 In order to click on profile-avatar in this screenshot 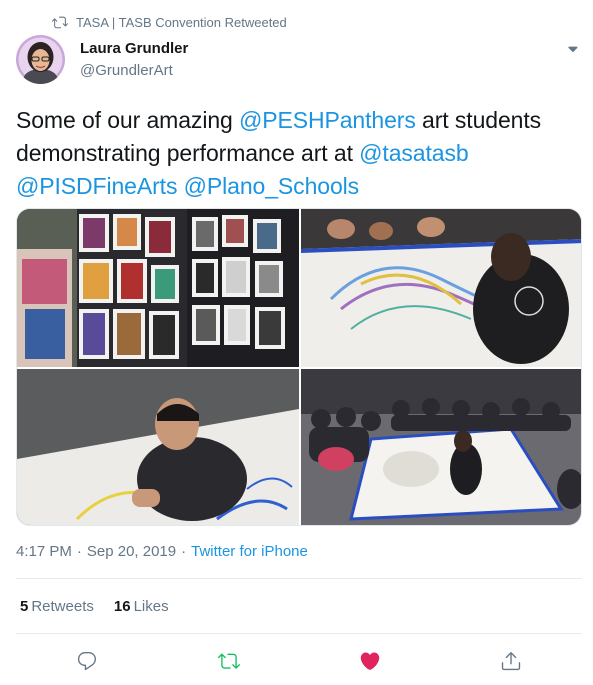, I will do `click(40, 59)`.